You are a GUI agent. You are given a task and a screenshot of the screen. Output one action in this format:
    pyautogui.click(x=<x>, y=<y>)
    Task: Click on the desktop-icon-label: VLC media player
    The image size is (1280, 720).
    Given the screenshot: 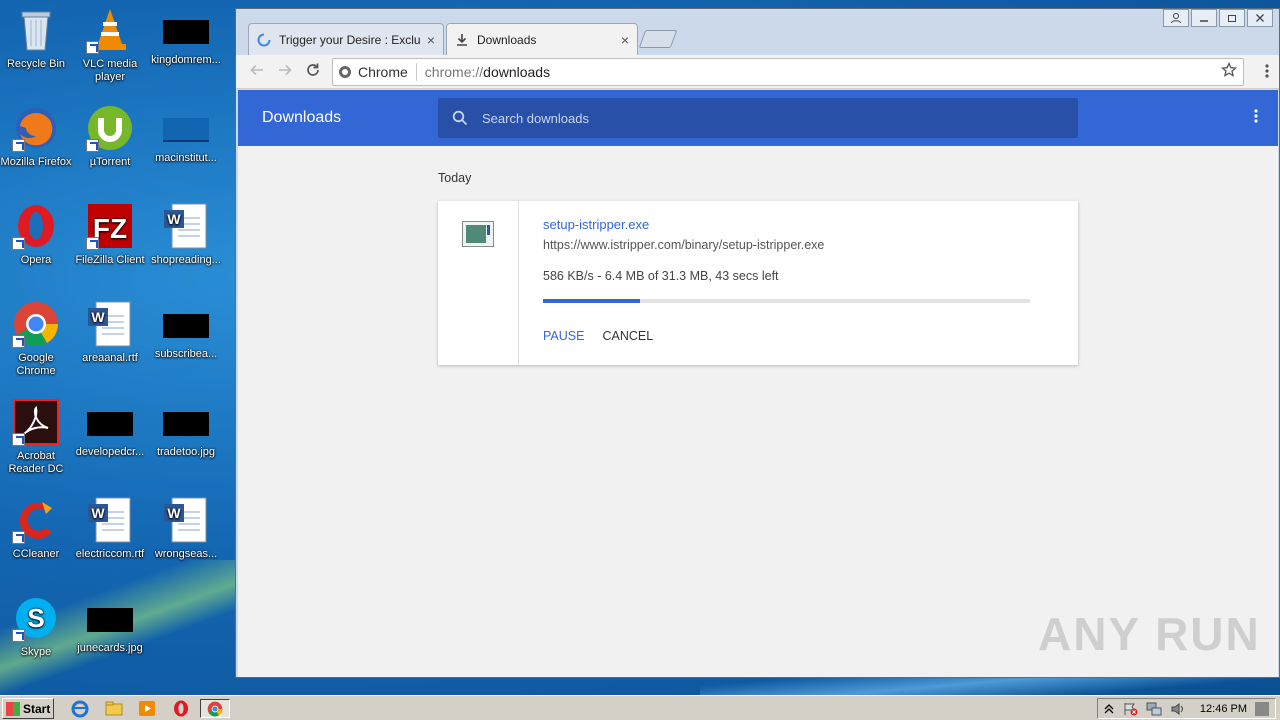 What is the action you would take?
    pyautogui.click(x=110, y=70)
    